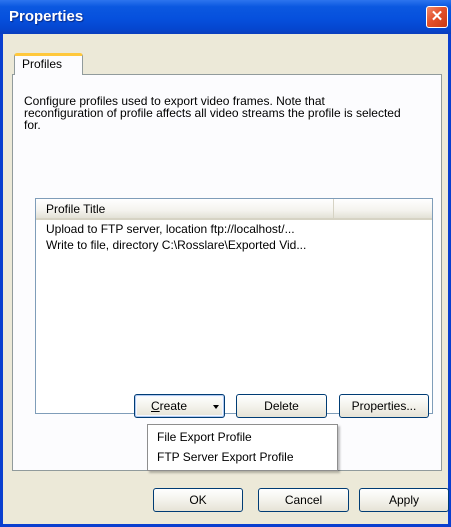 This screenshot has width=451, height=527. Describe the element at coordinates (46, 16) in the screenshot. I see `window-title: Properties` at that location.